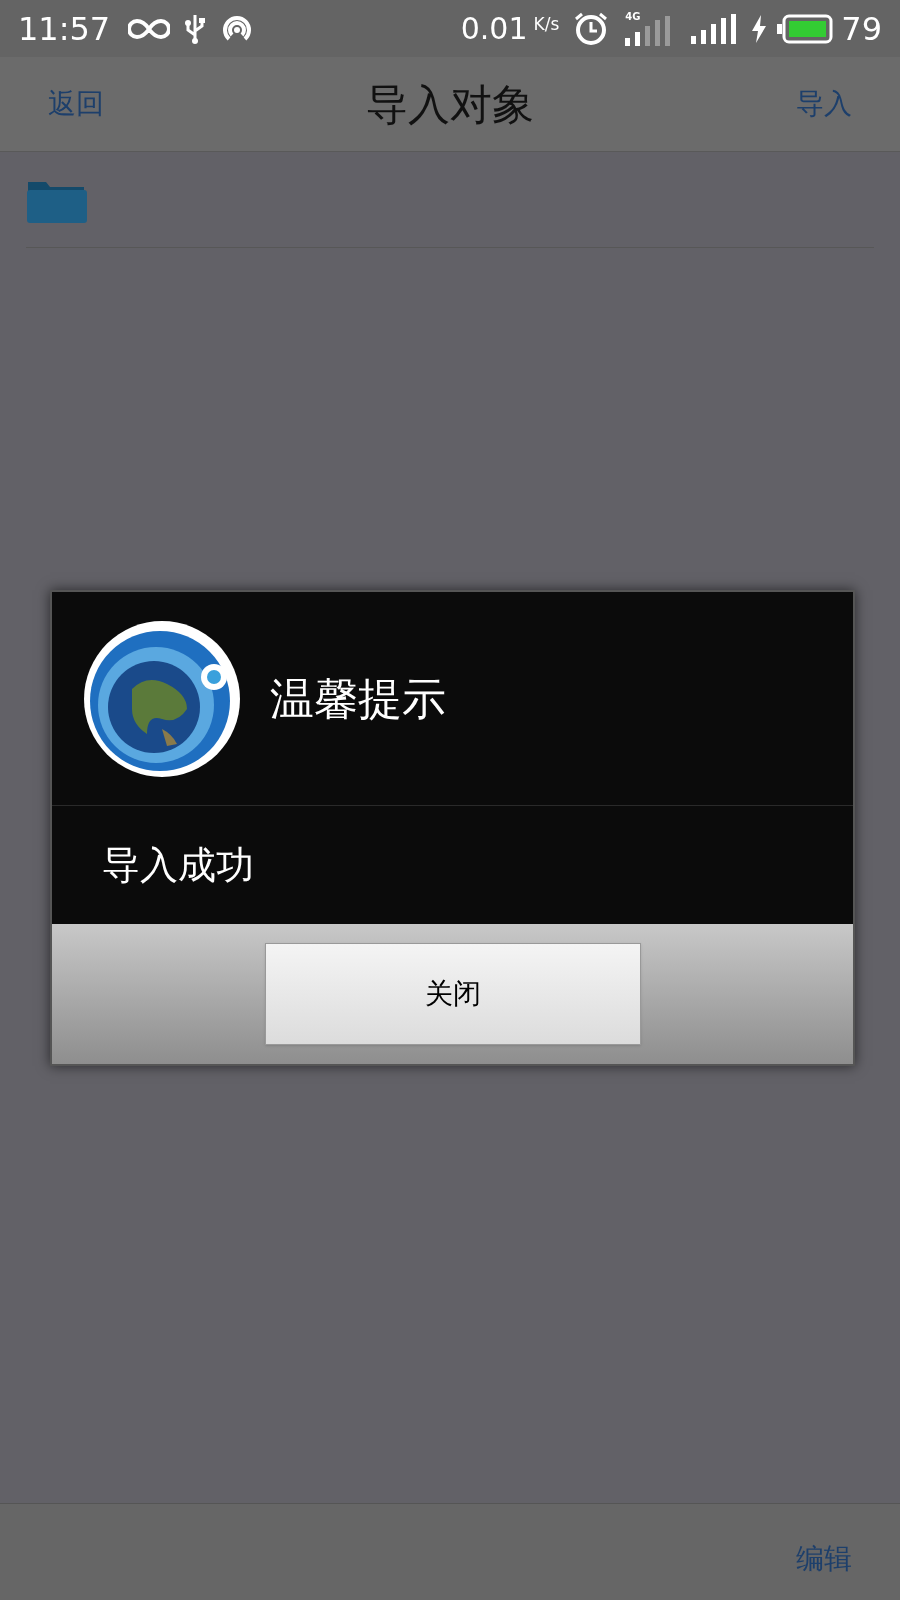  Describe the element at coordinates (450, 104) in the screenshot. I see `page-title: 导入对象` at that location.